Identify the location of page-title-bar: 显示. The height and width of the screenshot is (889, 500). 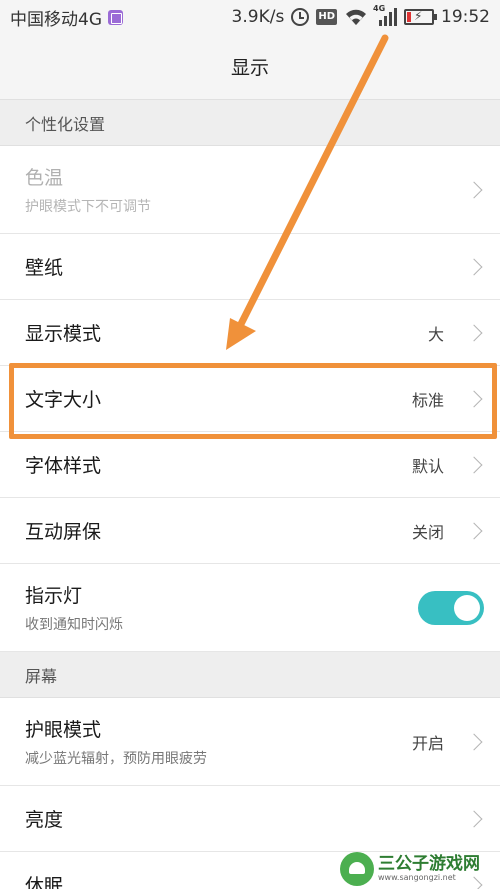
(250, 67).